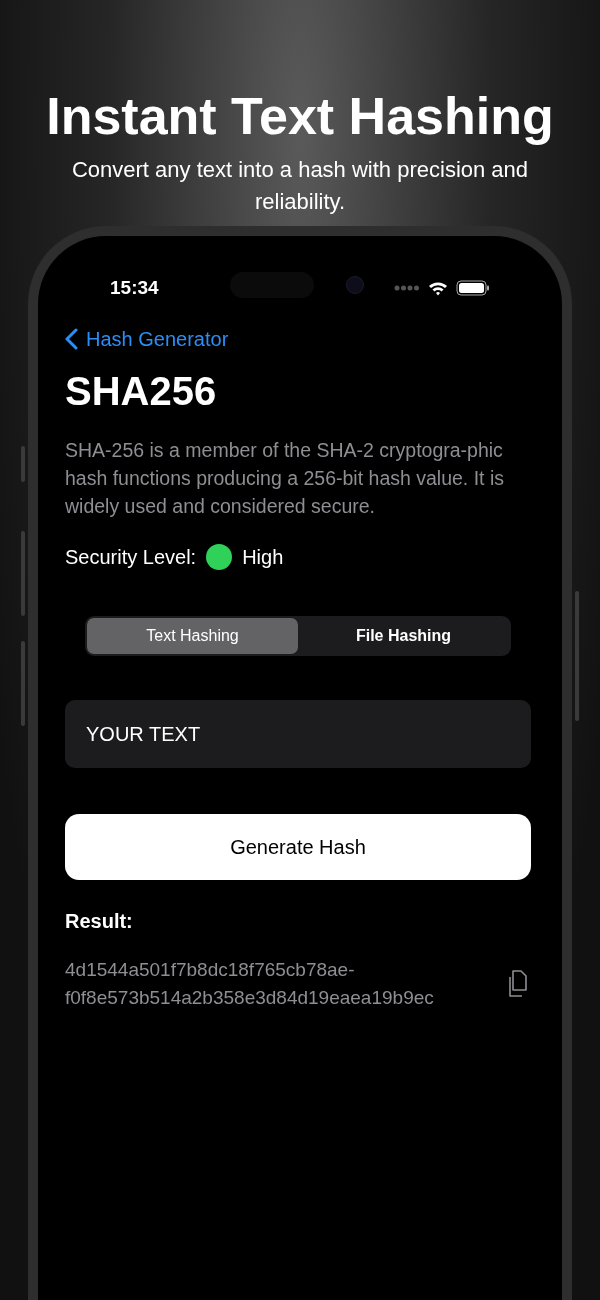 The width and height of the screenshot is (600, 1300). Describe the element at coordinates (403, 636) in the screenshot. I see `segment-tab: File Hashing` at that location.